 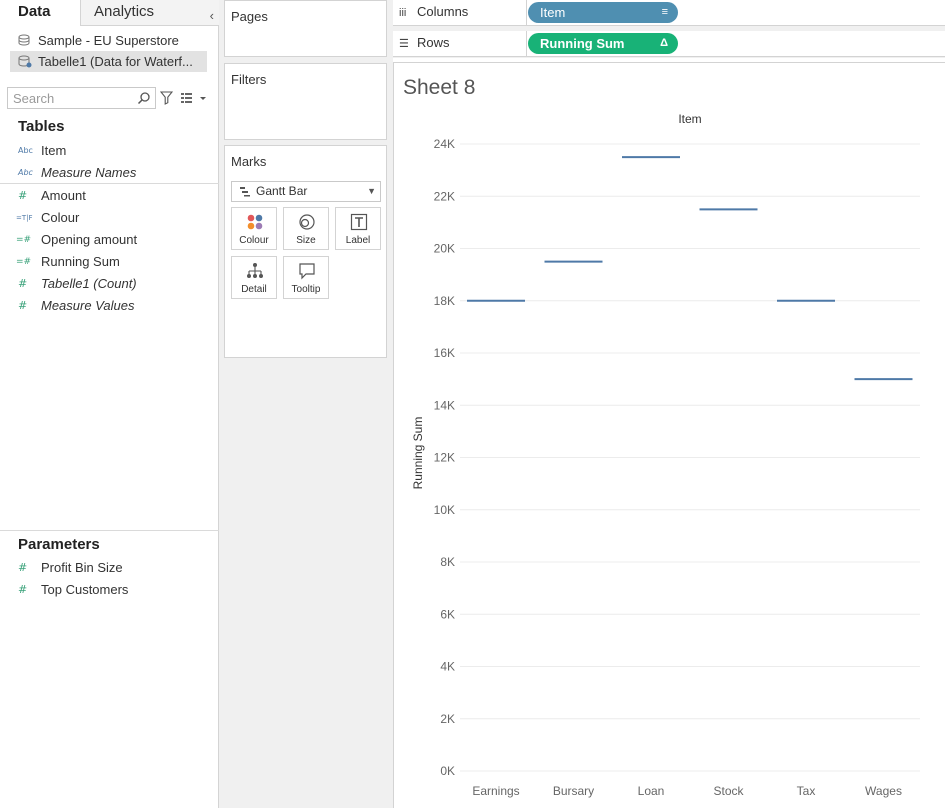 I want to click on marks-card-title: Marks, so click(x=249, y=161).